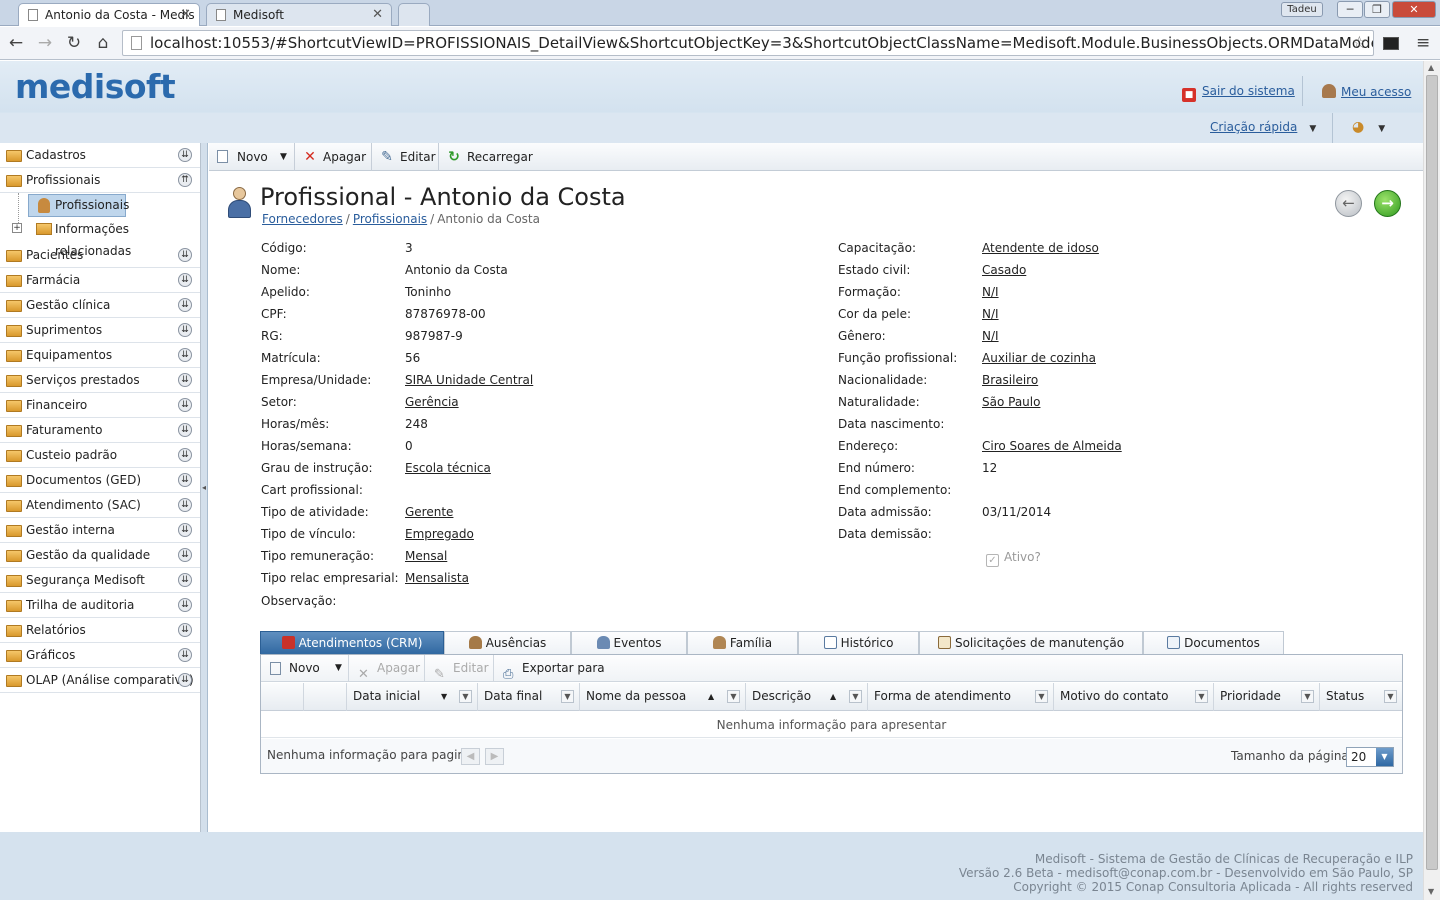 This screenshot has width=1440, height=900. Describe the element at coordinates (299, 14) in the screenshot. I see `browser-tab: Medisoft ✕` at that location.